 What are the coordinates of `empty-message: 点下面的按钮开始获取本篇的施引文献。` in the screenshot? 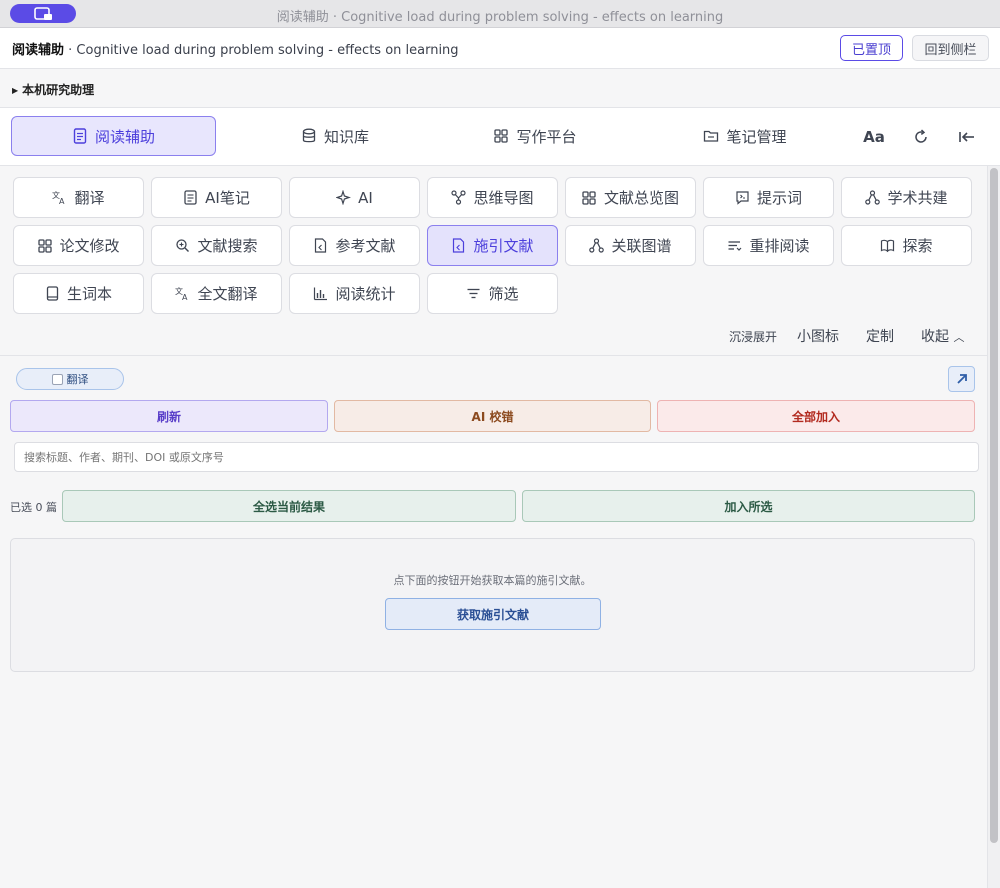 It's located at (492, 580).